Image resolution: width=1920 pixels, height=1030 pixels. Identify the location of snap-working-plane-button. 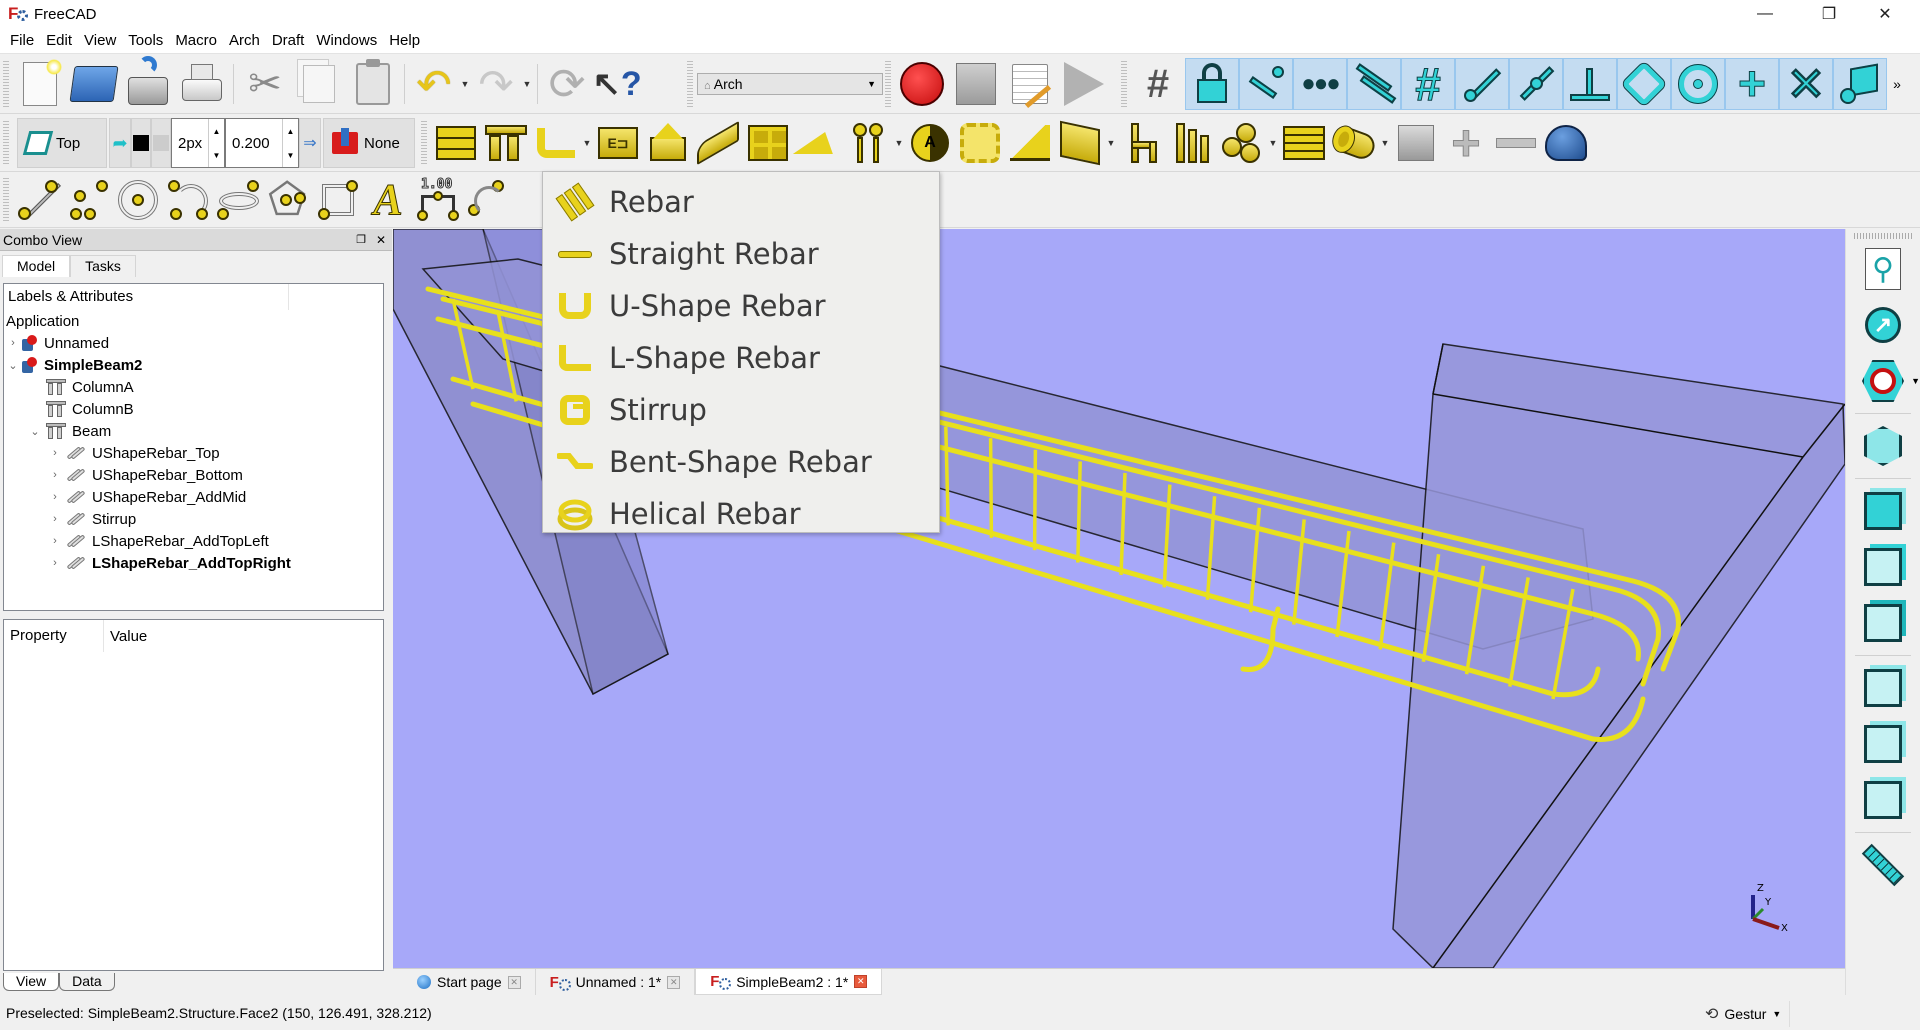
(1860, 84).